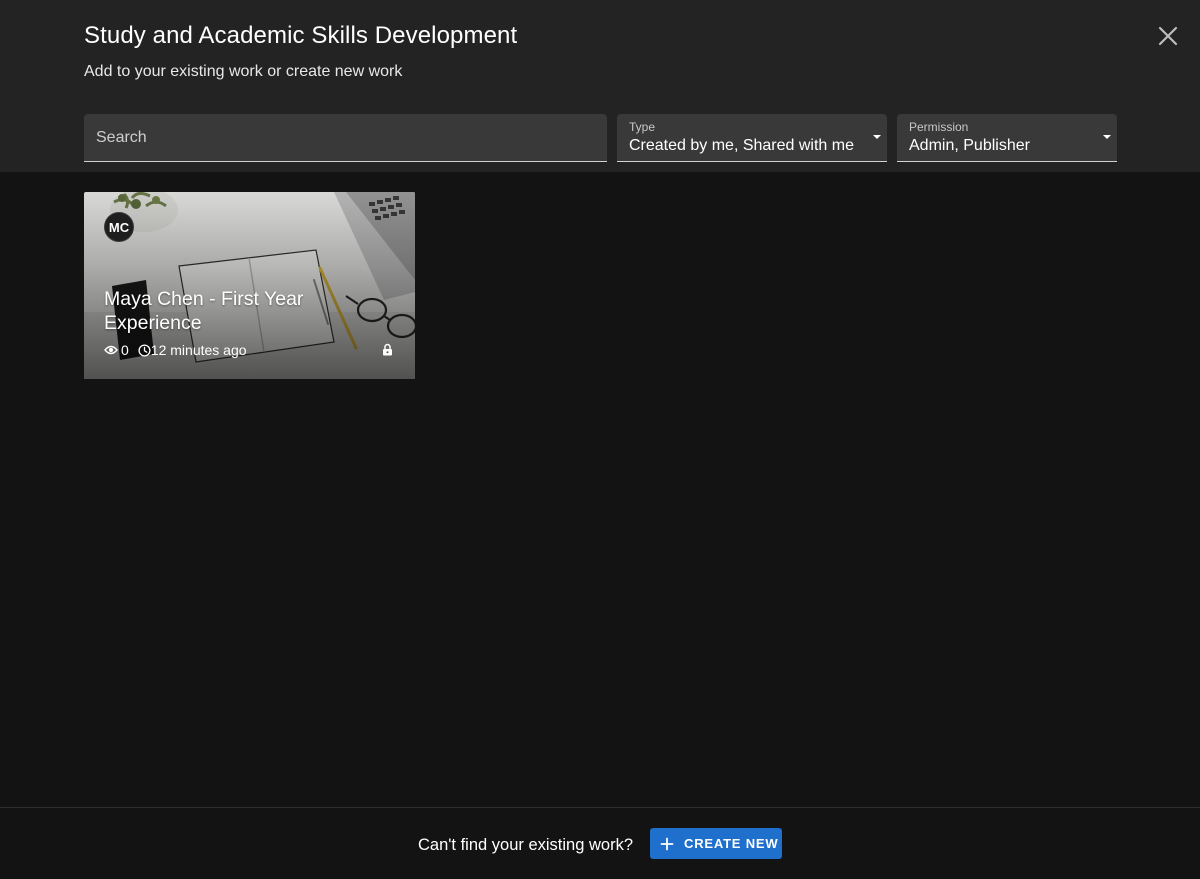 The image size is (1200, 879). I want to click on avatar: MC, so click(119, 227).